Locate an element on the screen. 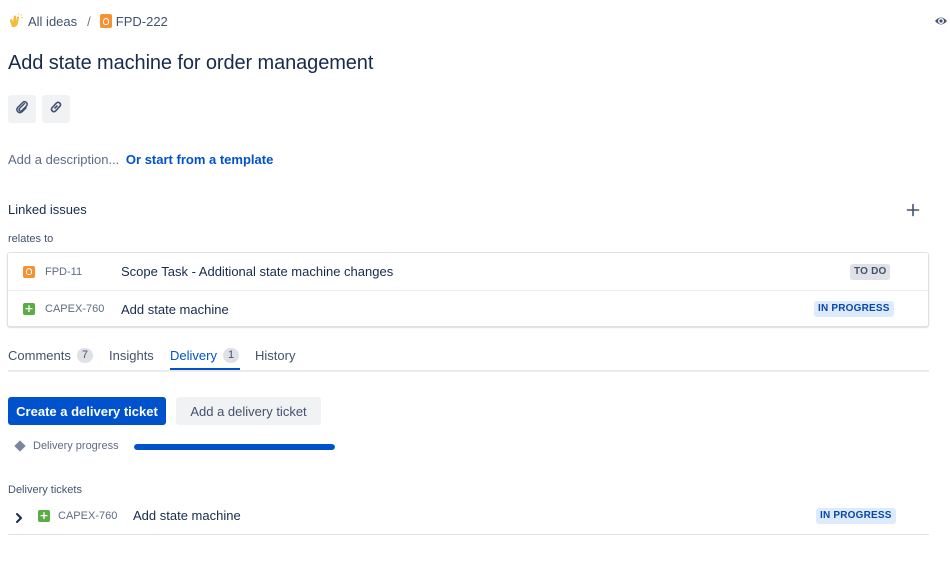  delivery-ticket-row: CAPEX-760 Add state machine IN PROGRESS is located at coordinates (468, 518).